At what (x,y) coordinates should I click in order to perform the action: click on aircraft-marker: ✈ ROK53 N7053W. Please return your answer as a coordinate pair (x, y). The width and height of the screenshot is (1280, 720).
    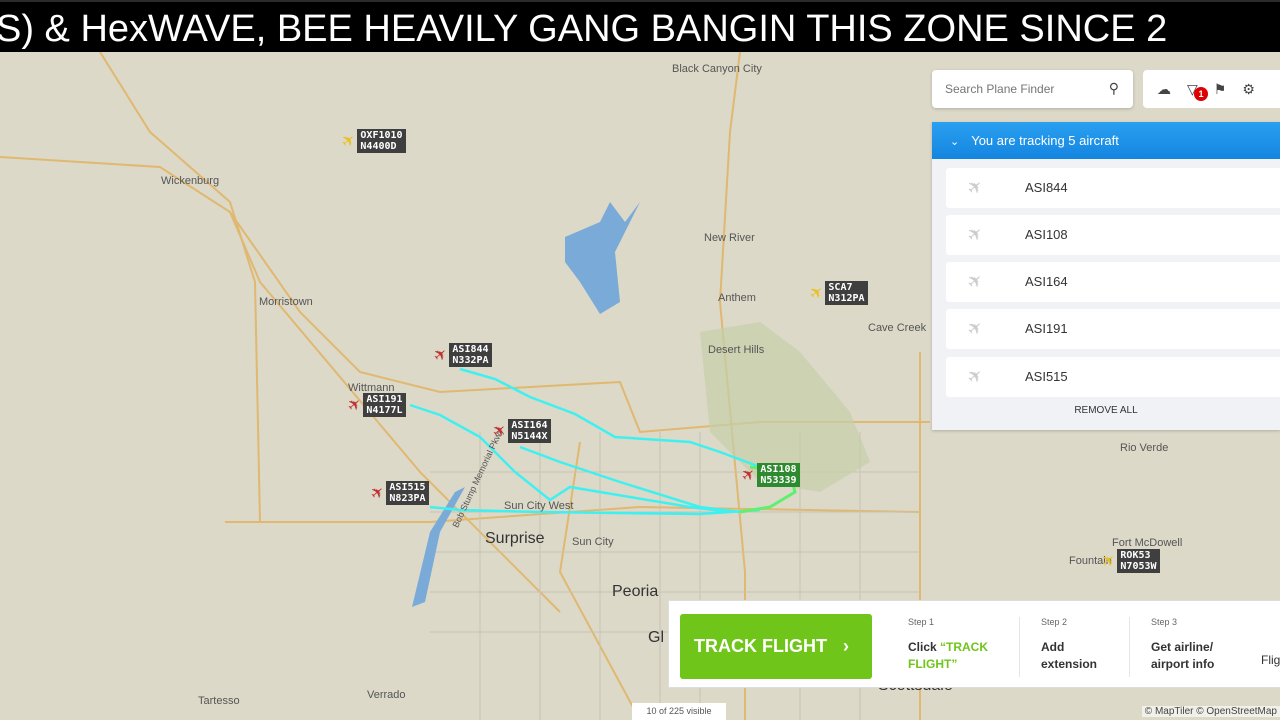
    Looking at the image, I should click on (1129, 561).